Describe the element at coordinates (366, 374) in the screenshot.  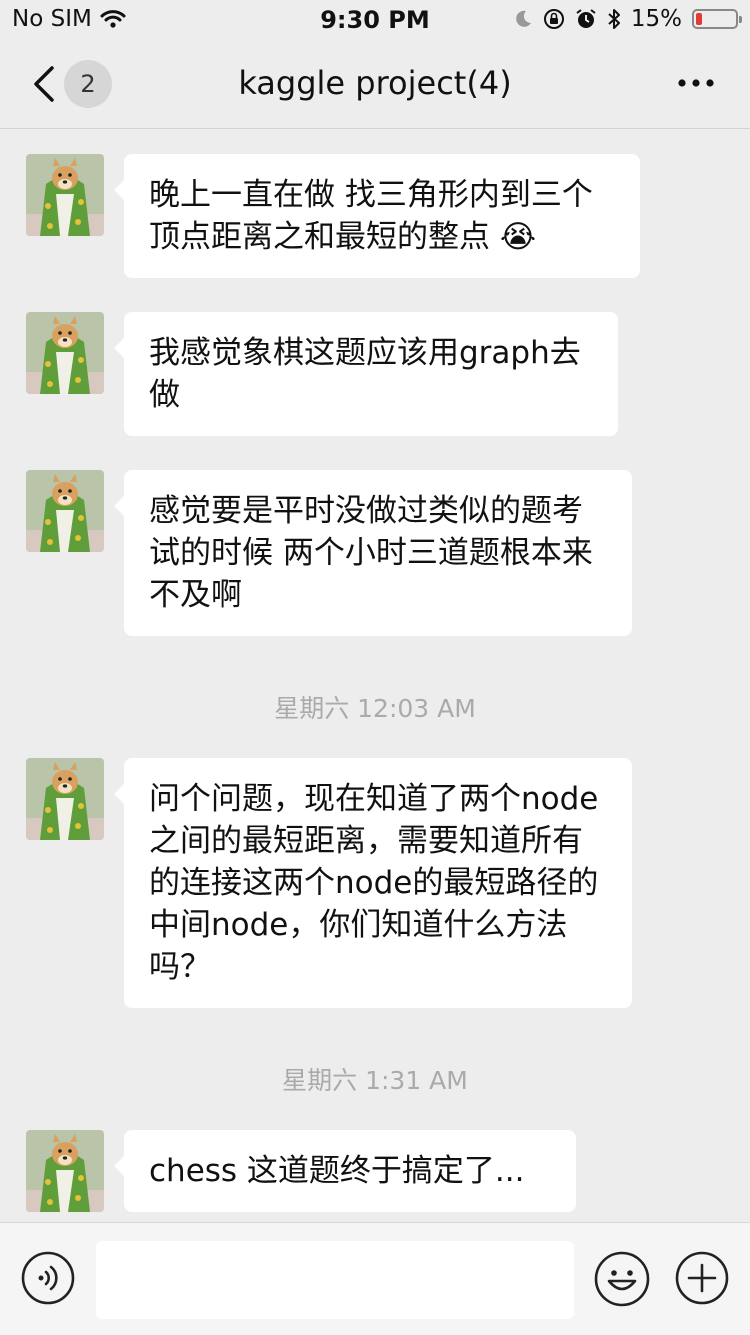
I see `message-bubble: 我感觉象棋这题应该用graph去做` at that location.